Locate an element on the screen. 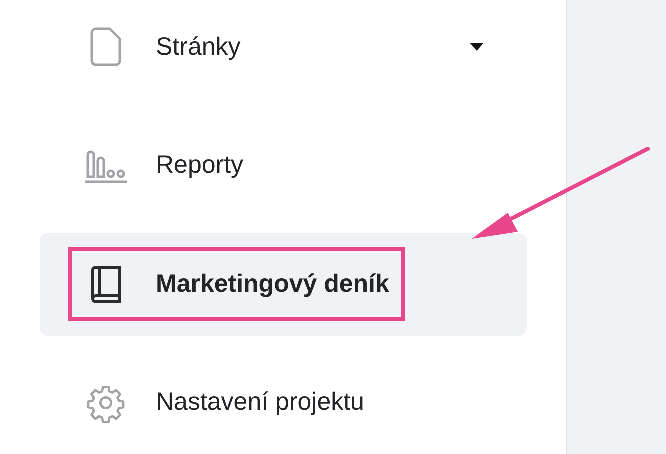 This screenshot has height=454, width=666. caret-icon is located at coordinates (477, 47).